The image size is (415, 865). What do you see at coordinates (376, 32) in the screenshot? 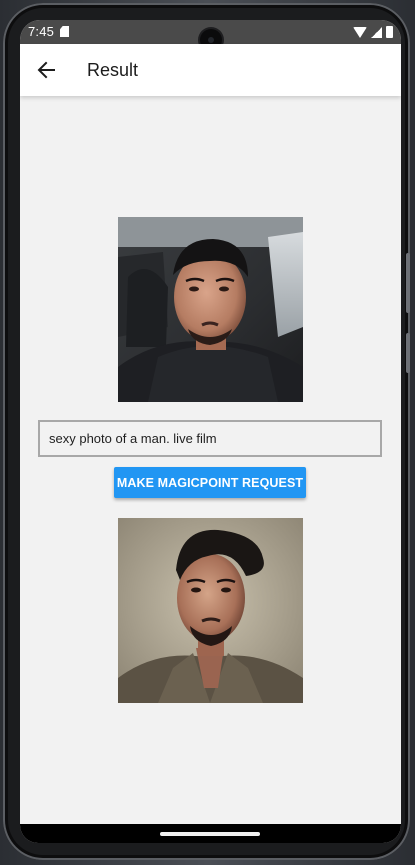
I see `signal-icon` at bounding box center [376, 32].